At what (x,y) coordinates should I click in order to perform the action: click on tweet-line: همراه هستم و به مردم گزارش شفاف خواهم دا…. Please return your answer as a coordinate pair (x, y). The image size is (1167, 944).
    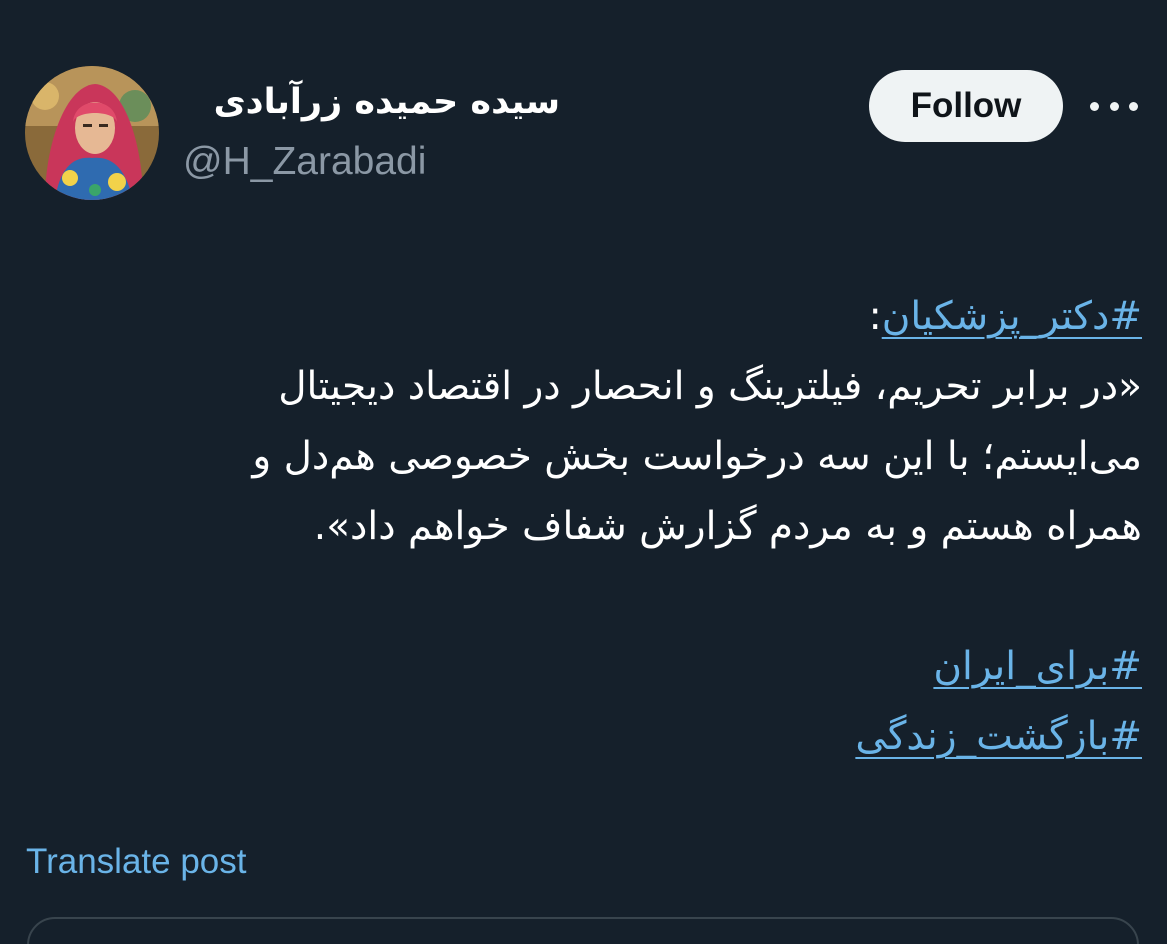
    Looking at the image, I should click on (727, 526).